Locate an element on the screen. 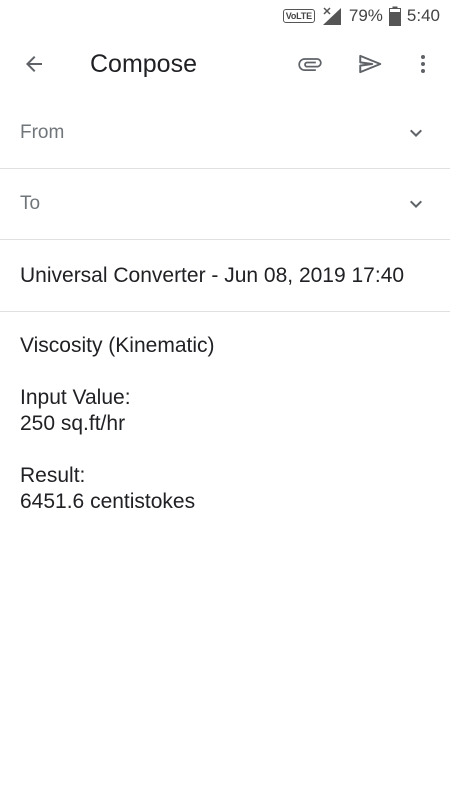 Image resolution: width=450 pixels, height=800 pixels. arrow-back-icon is located at coordinates (34, 66).